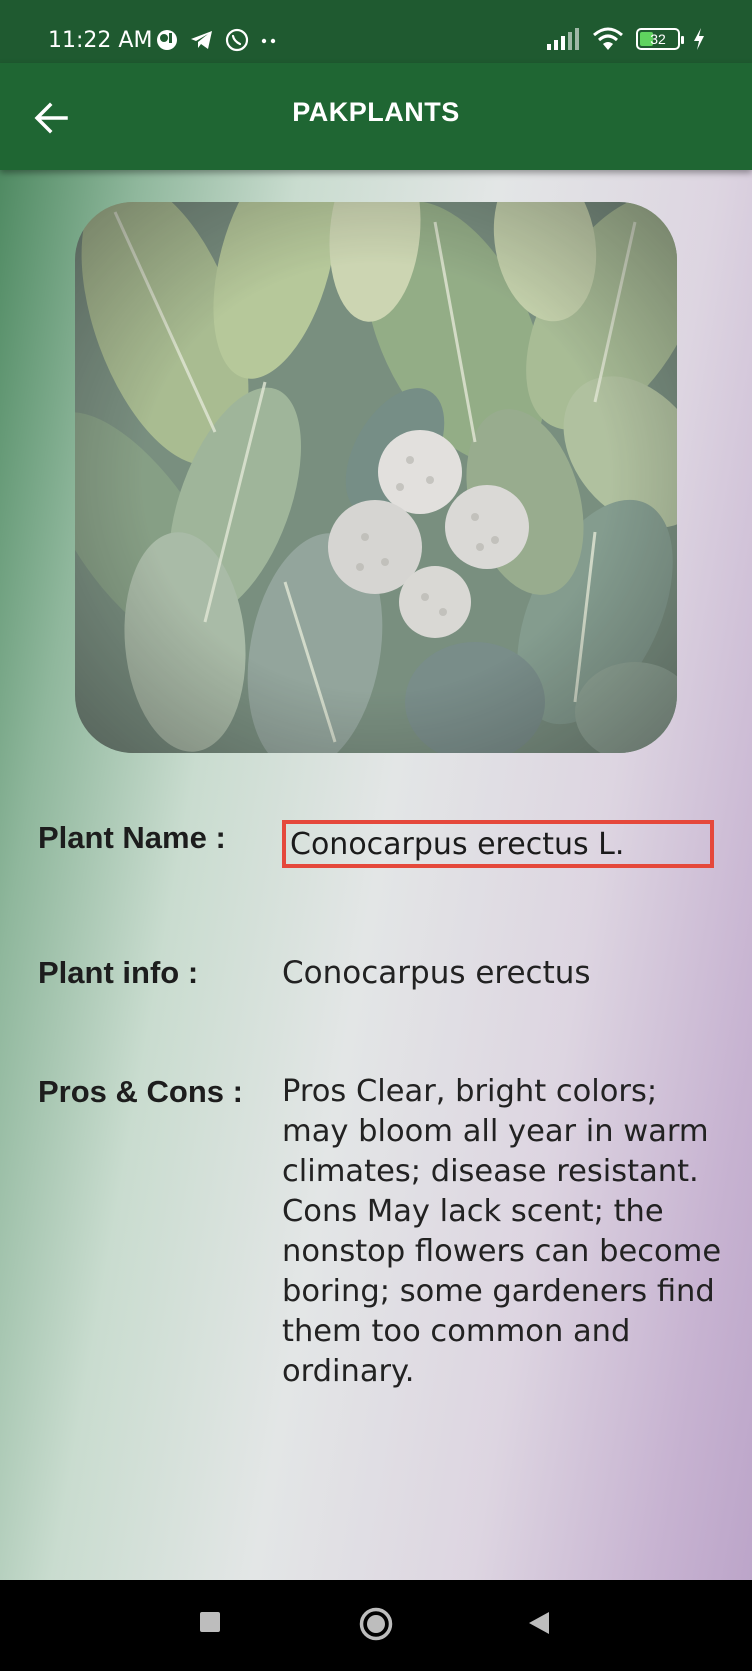  What do you see at coordinates (376, 31) in the screenshot?
I see `status-bar: 11:22 AM 32` at bounding box center [376, 31].